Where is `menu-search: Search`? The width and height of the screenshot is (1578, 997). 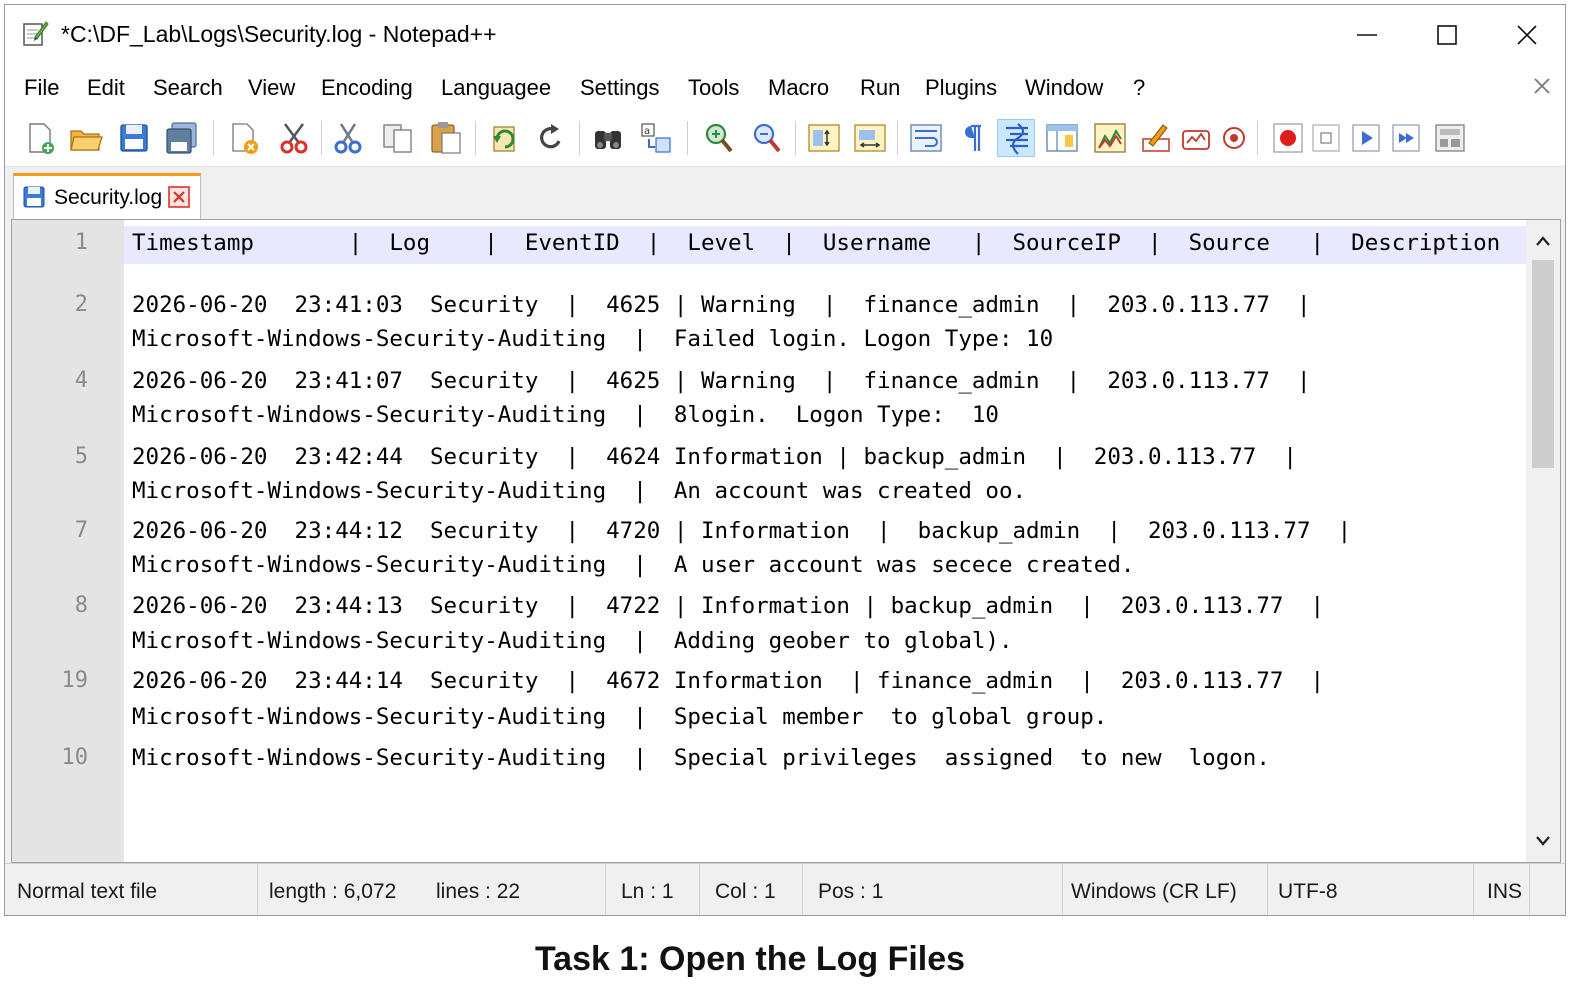
menu-search: Search is located at coordinates (188, 88).